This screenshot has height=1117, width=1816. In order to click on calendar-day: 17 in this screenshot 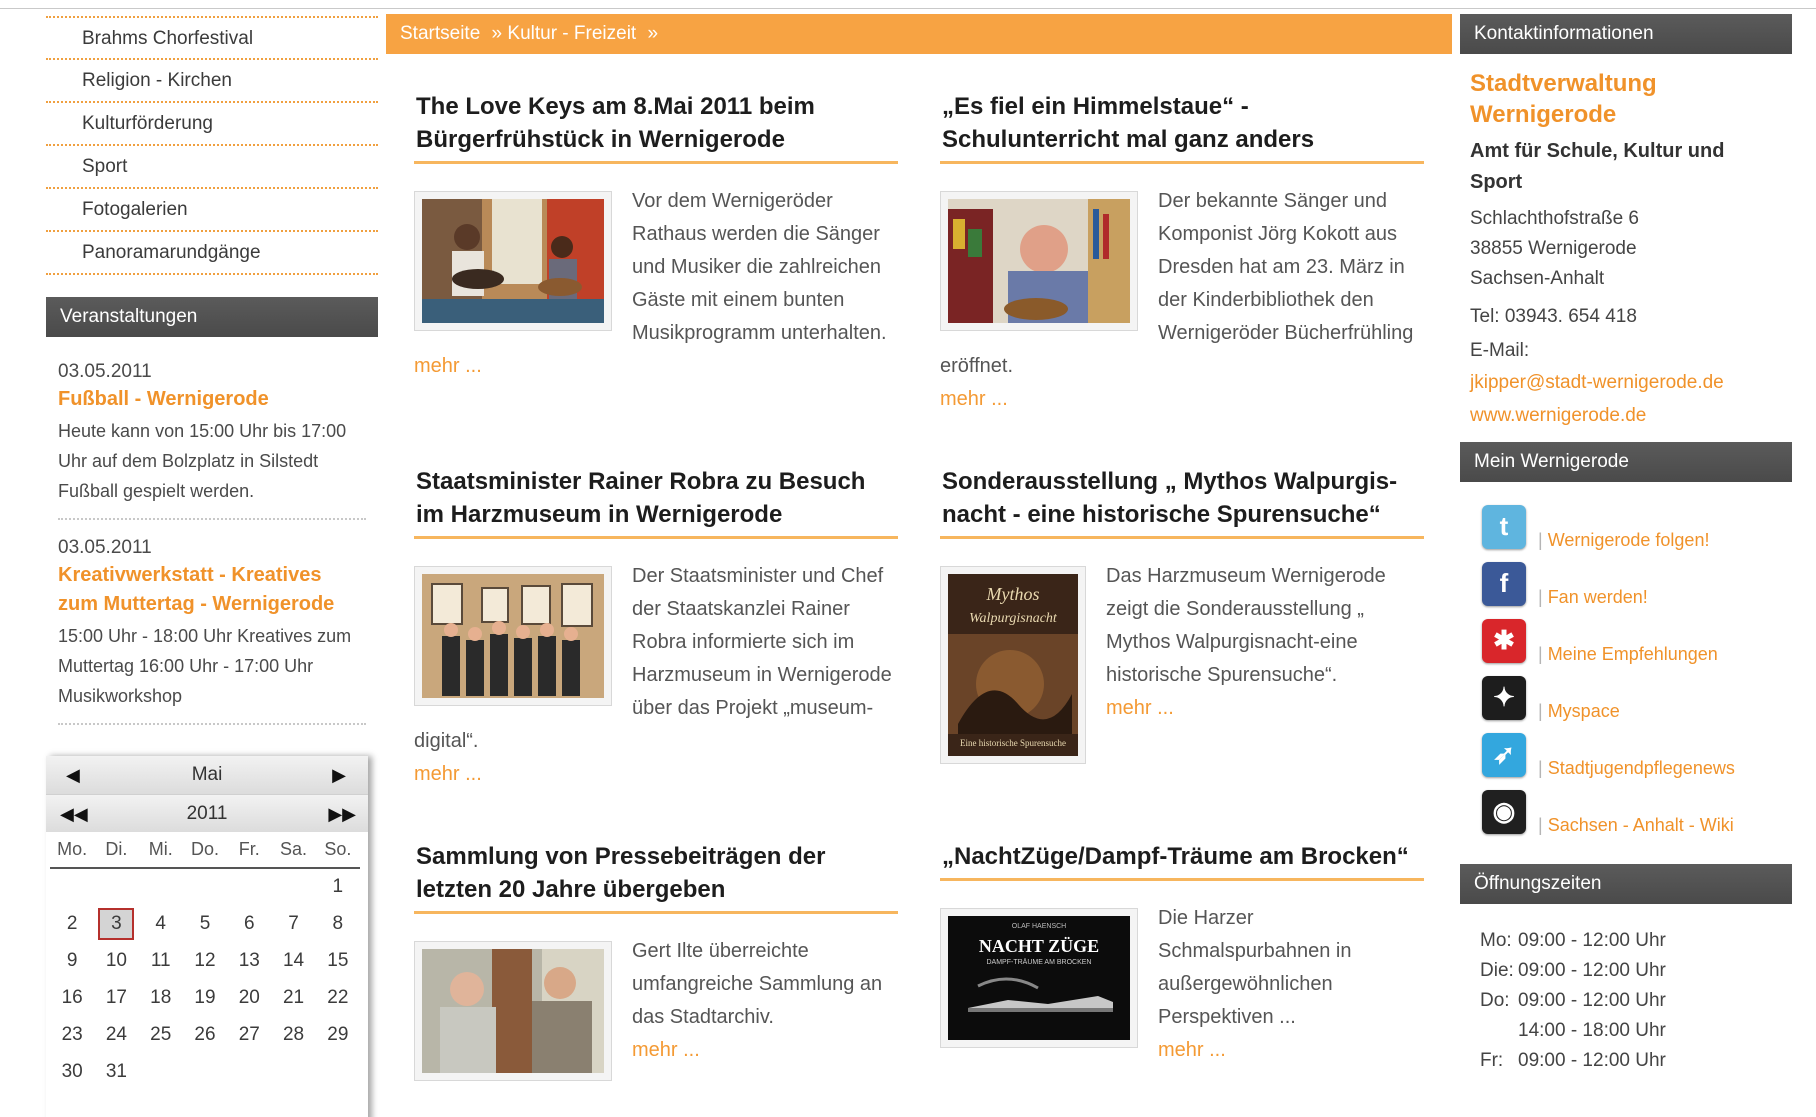, I will do `click(116, 997)`.